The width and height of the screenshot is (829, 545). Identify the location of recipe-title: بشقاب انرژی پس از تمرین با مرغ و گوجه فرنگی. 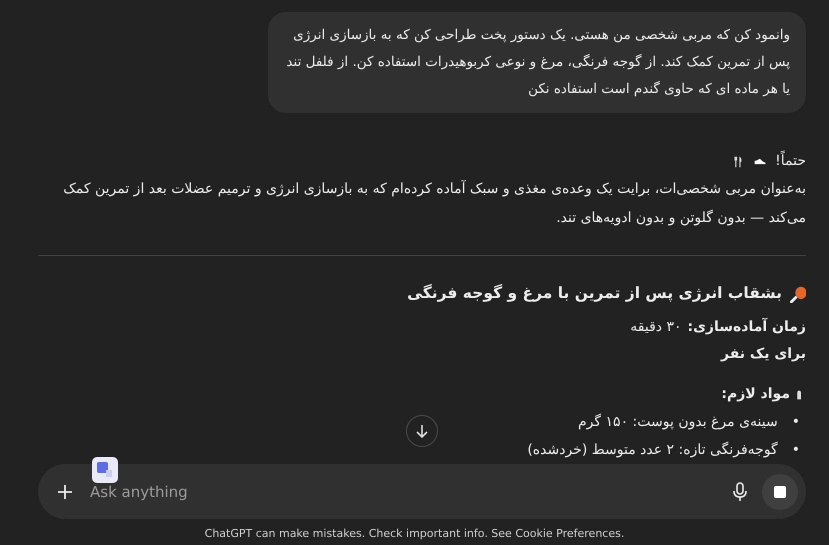
(594, 293).